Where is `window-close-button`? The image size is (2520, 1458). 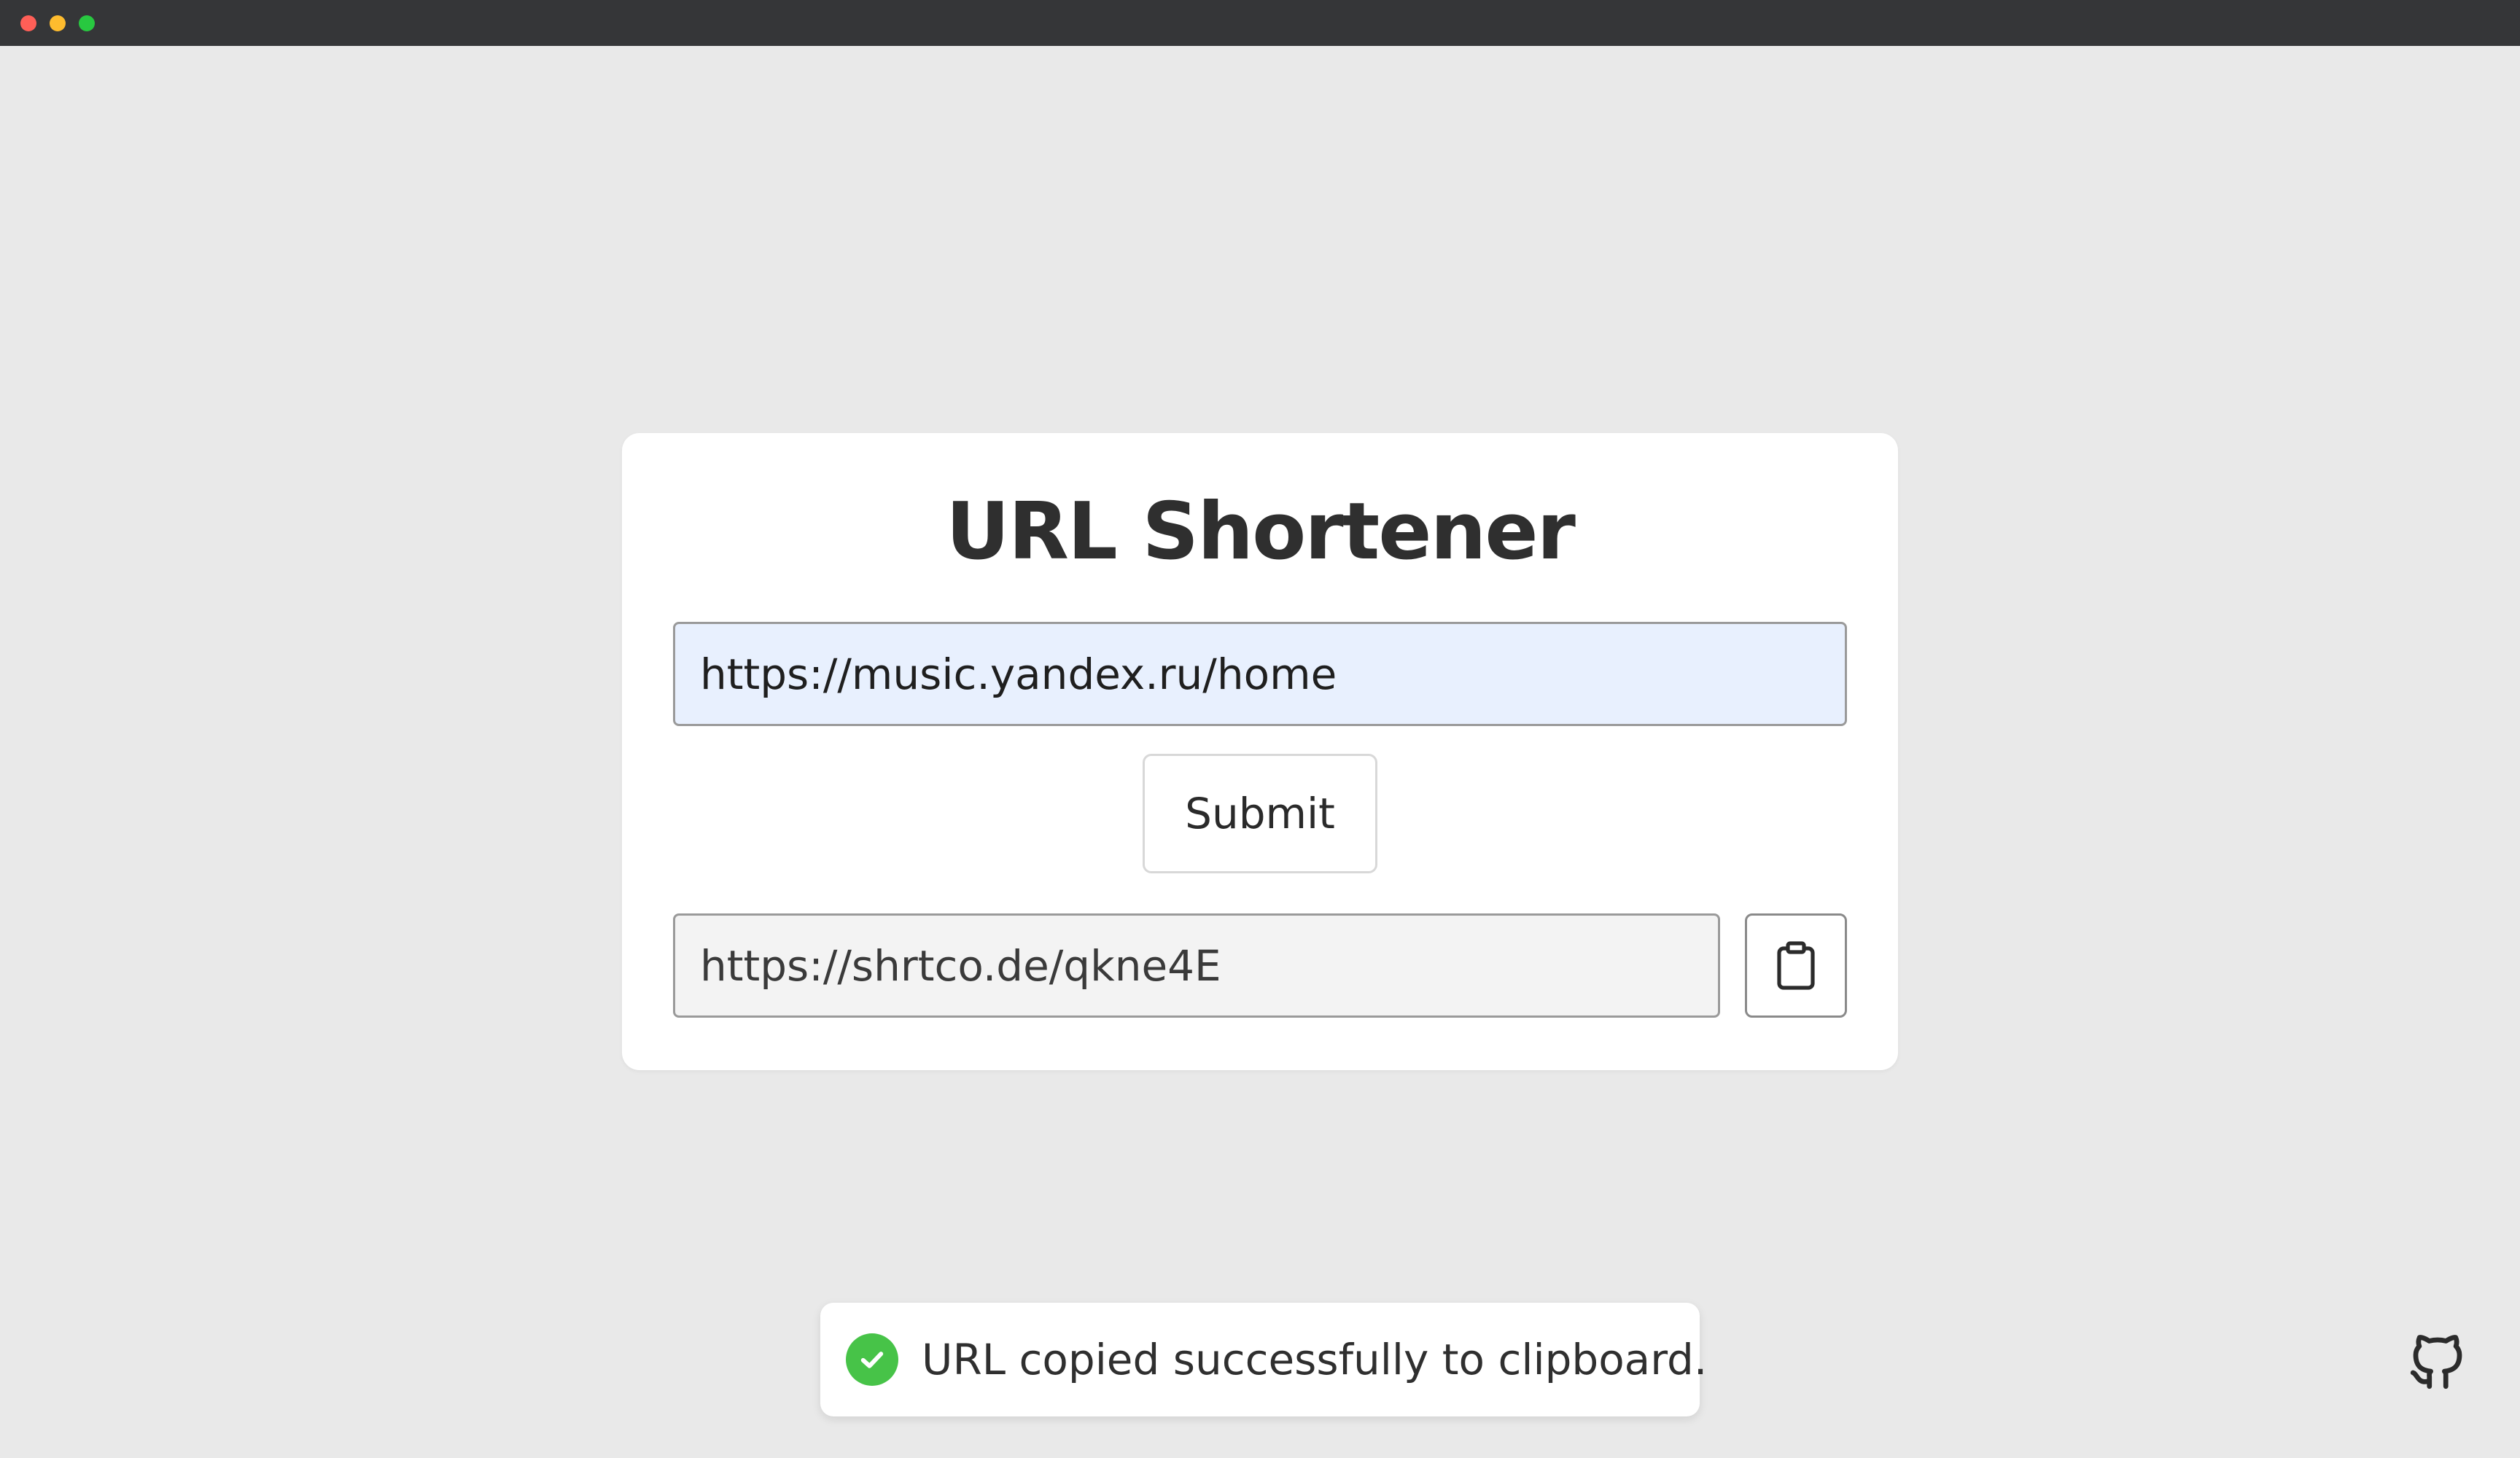 window-close-button is located at coordinates (28, 23).